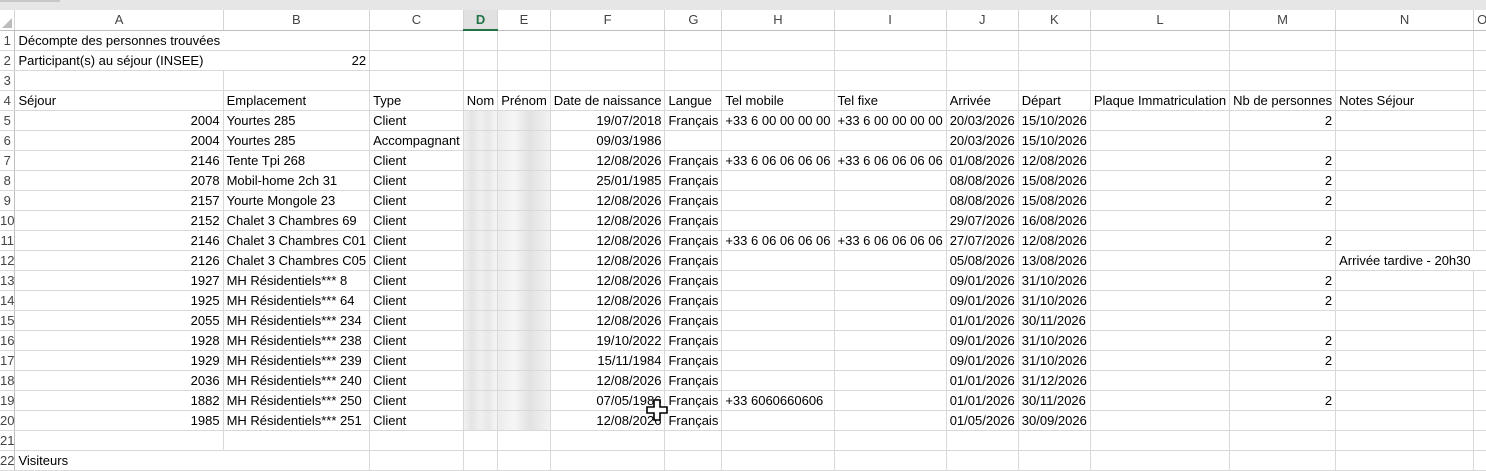 This screenshot has width=1486, height=471. I want to click on cell-sejour: Décompte des personnes trouvées, so click(119, 40).